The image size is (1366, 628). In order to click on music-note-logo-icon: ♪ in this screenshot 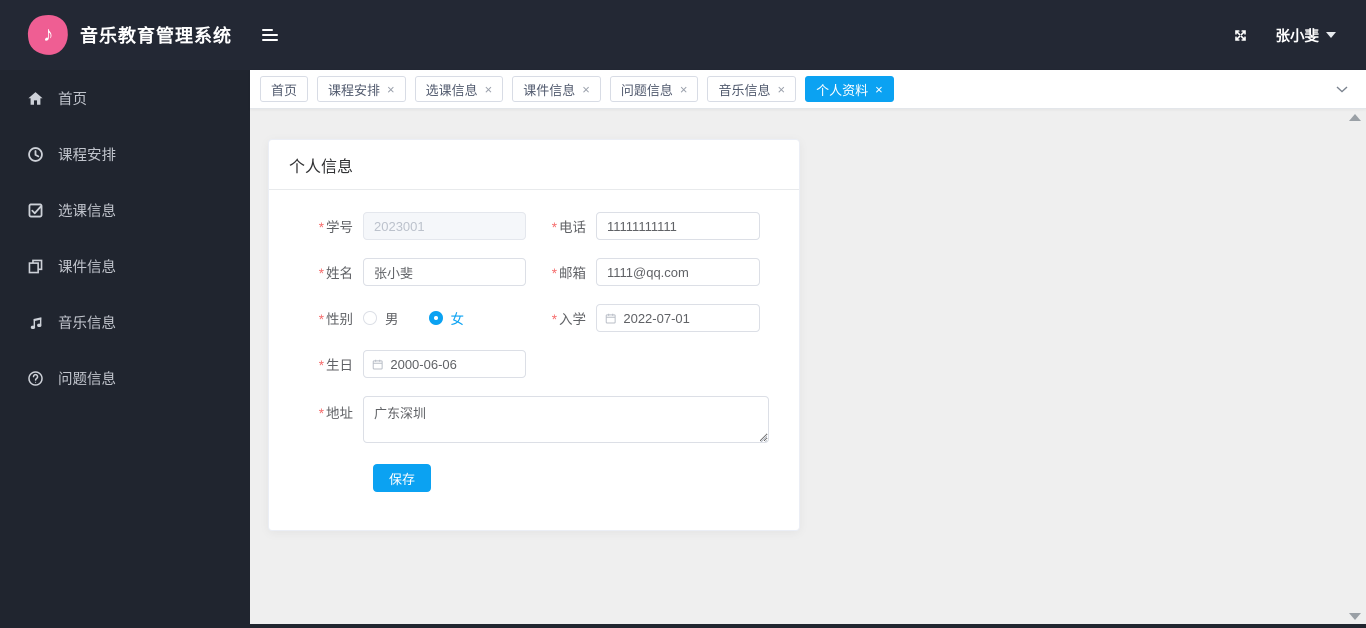, I will do `click(48, 35)`.